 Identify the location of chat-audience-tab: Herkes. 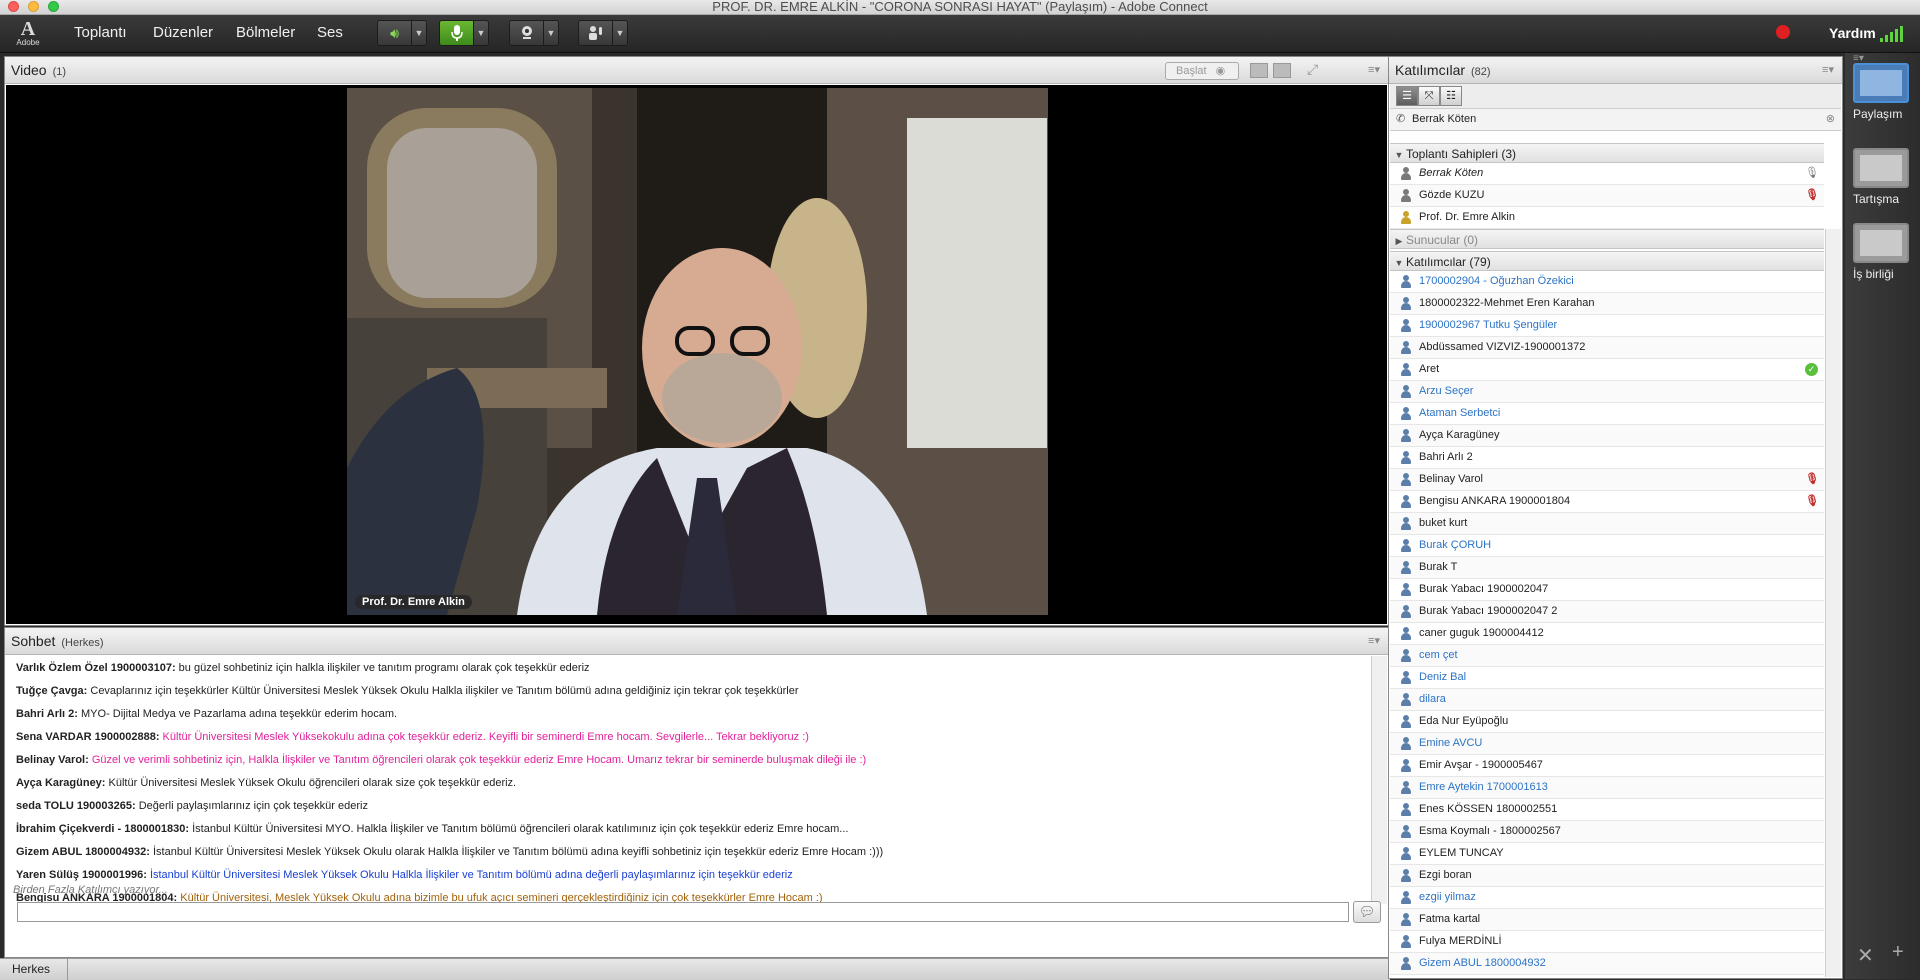
(34, 969).